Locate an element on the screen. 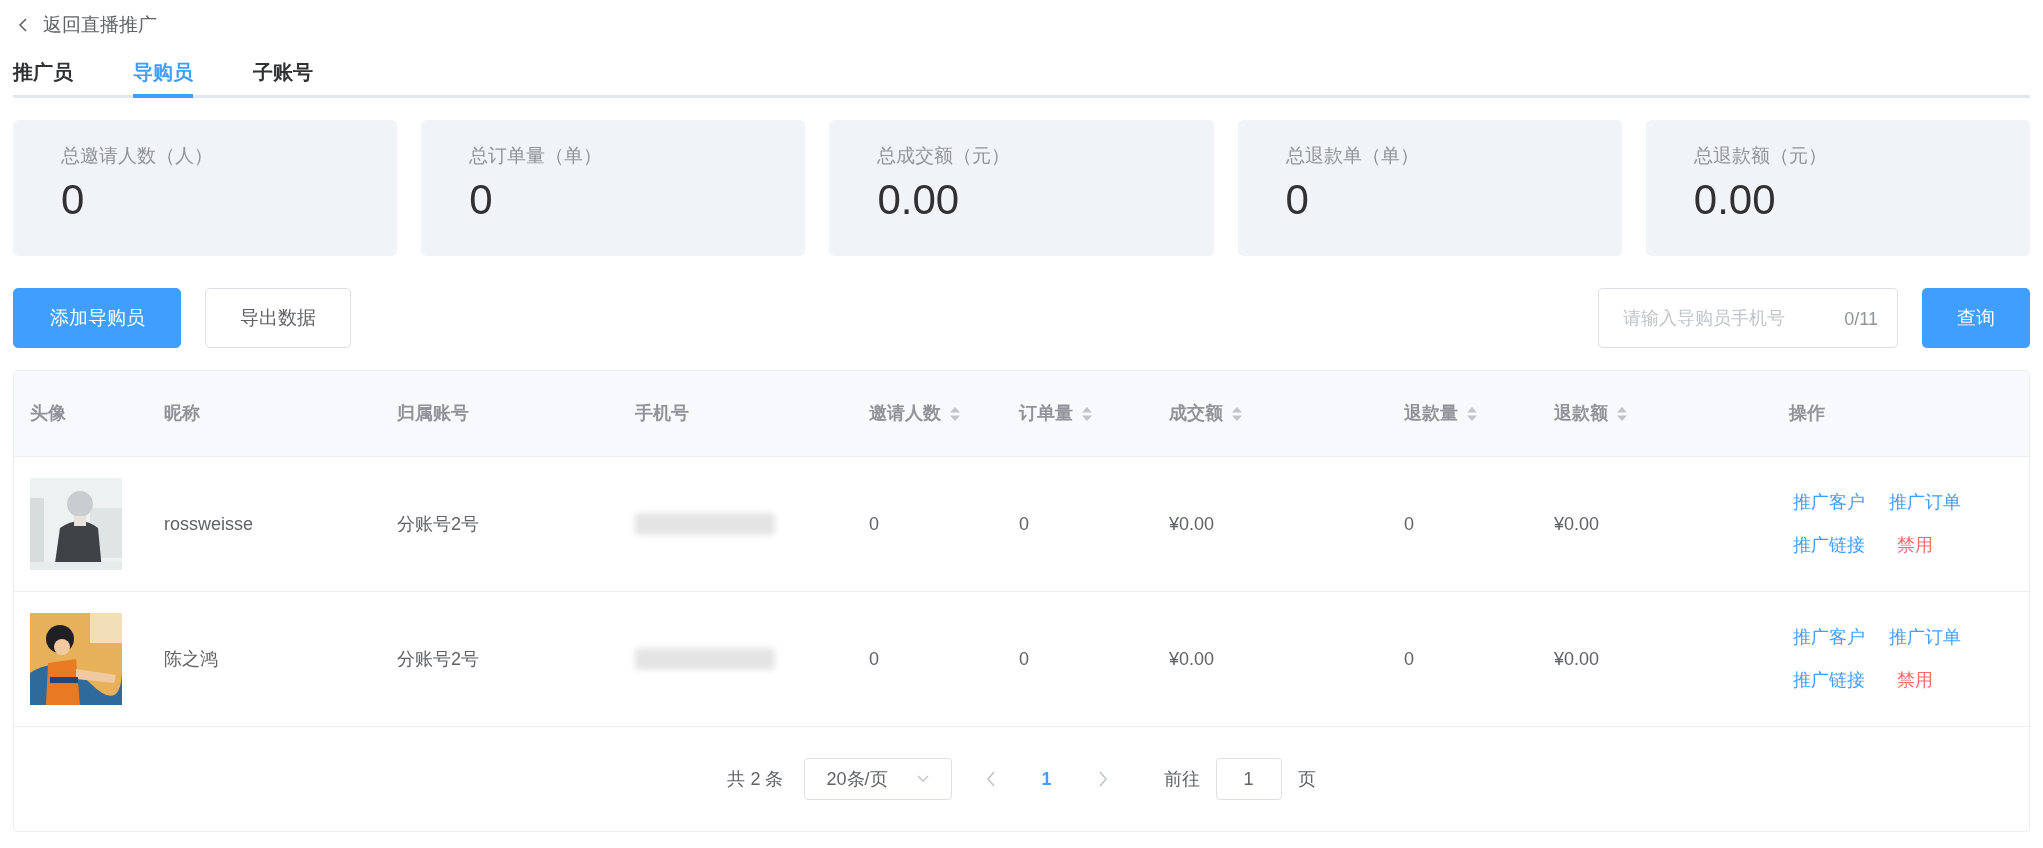 This screenshot has height=848, width=2043. column-header: 操作 is located at coordinates (1807, 413).